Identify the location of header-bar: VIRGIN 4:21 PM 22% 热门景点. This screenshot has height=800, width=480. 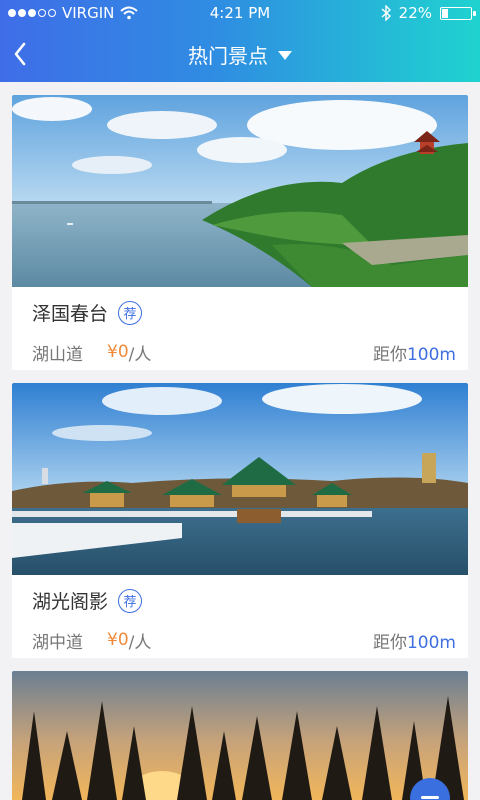
(240, 41).